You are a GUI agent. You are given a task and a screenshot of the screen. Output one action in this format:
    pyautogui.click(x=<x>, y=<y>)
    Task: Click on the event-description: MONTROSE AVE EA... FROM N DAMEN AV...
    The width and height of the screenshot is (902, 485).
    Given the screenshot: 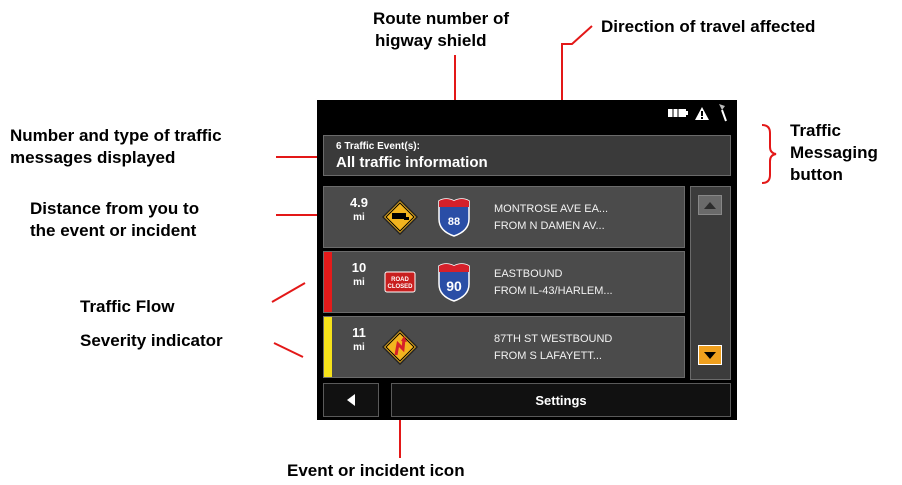 What is the action you would take?
    pyautogui.click(x=551, y=218)
    